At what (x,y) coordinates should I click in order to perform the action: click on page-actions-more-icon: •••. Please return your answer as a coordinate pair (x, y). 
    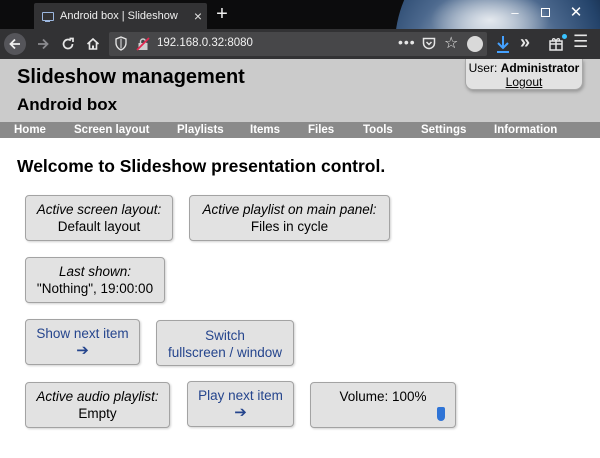
    Looking at the image, I should click on (407, 42).